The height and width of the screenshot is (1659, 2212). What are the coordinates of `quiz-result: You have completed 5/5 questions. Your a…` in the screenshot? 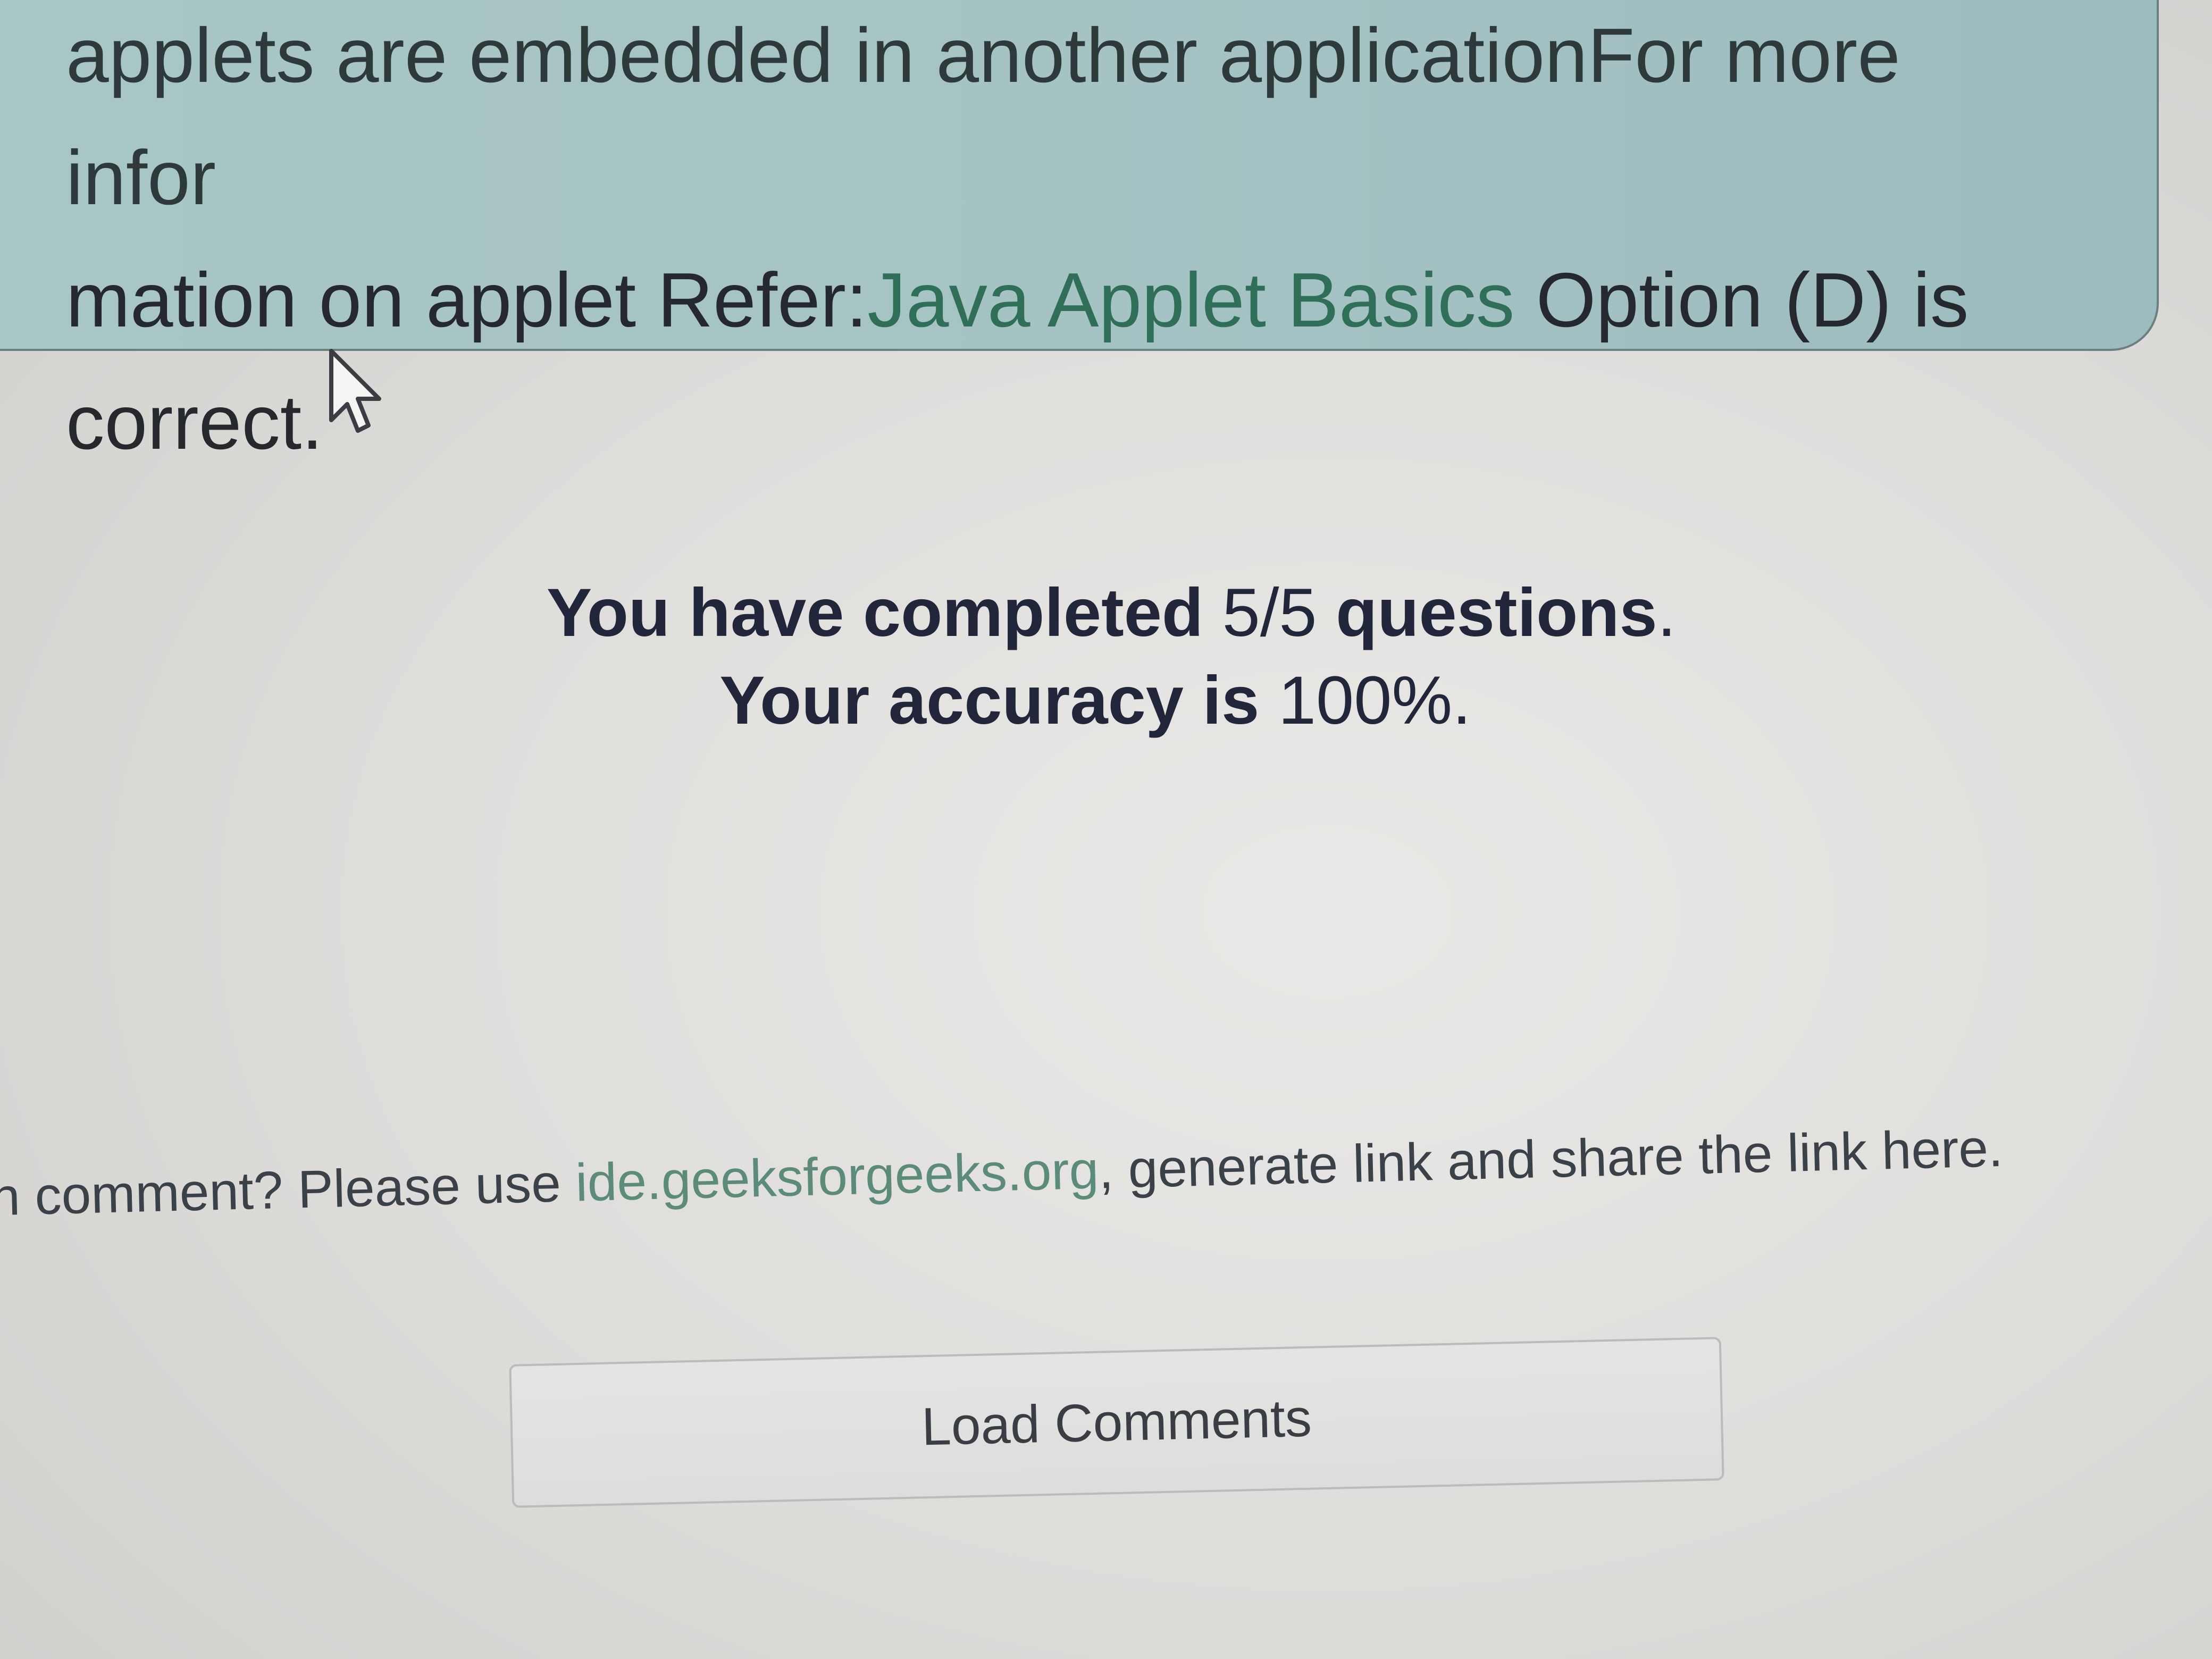 It's located at (1106, 656).